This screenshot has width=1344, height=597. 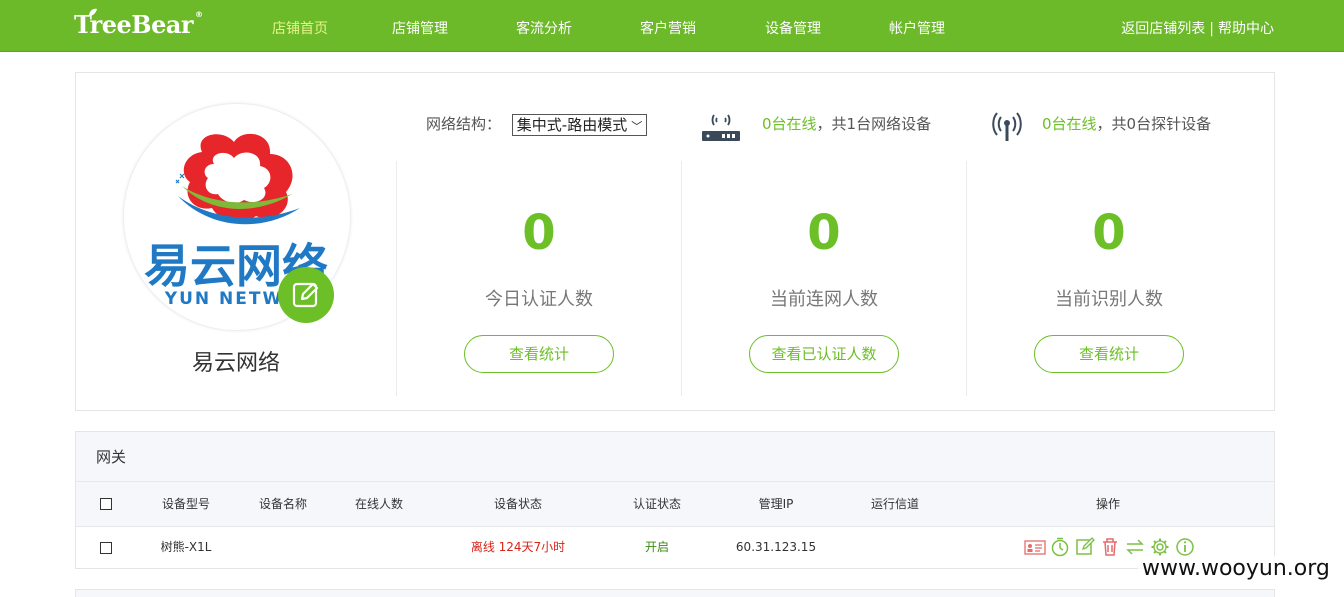 I want to click on nav-right-links: 返回店铺列表 | 帮助中心, so click(x=1197, y=28).